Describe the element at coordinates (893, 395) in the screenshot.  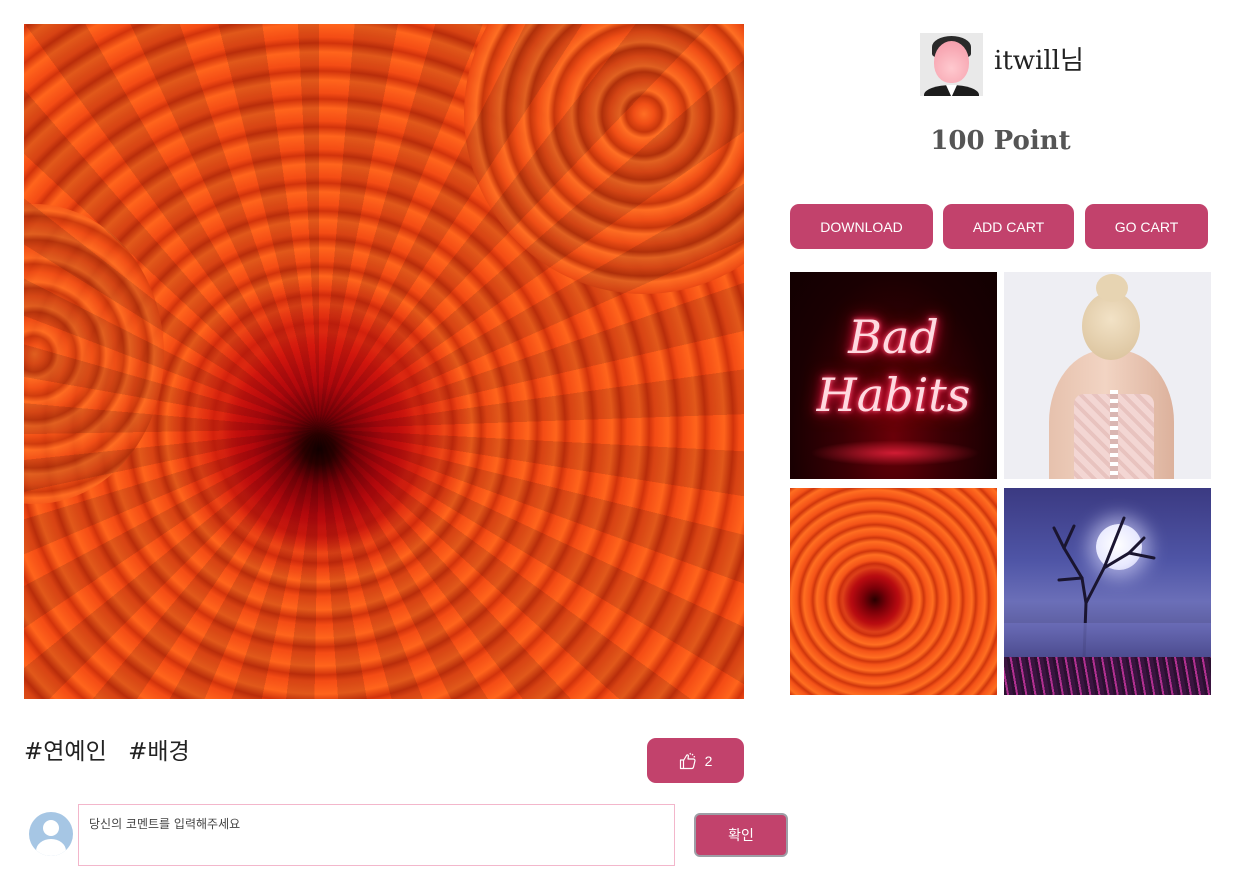
I see `neon-sign-line2: Habits` at that location.